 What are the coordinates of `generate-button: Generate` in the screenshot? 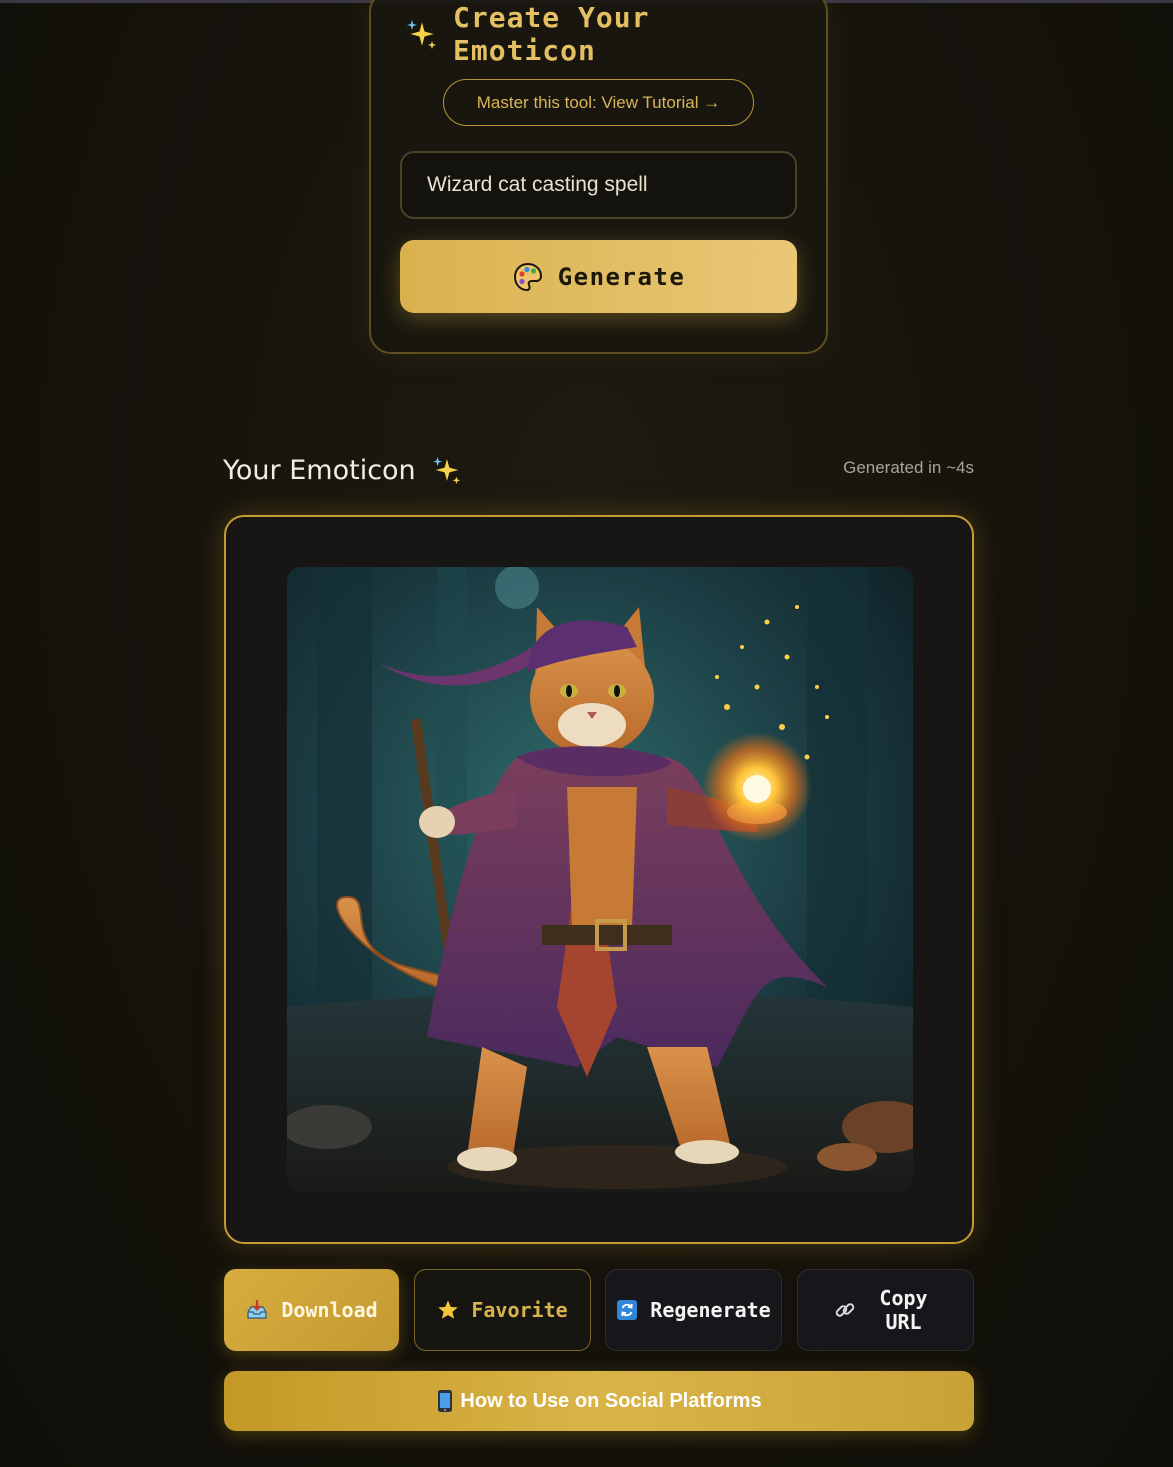 It's located at (598, 276).